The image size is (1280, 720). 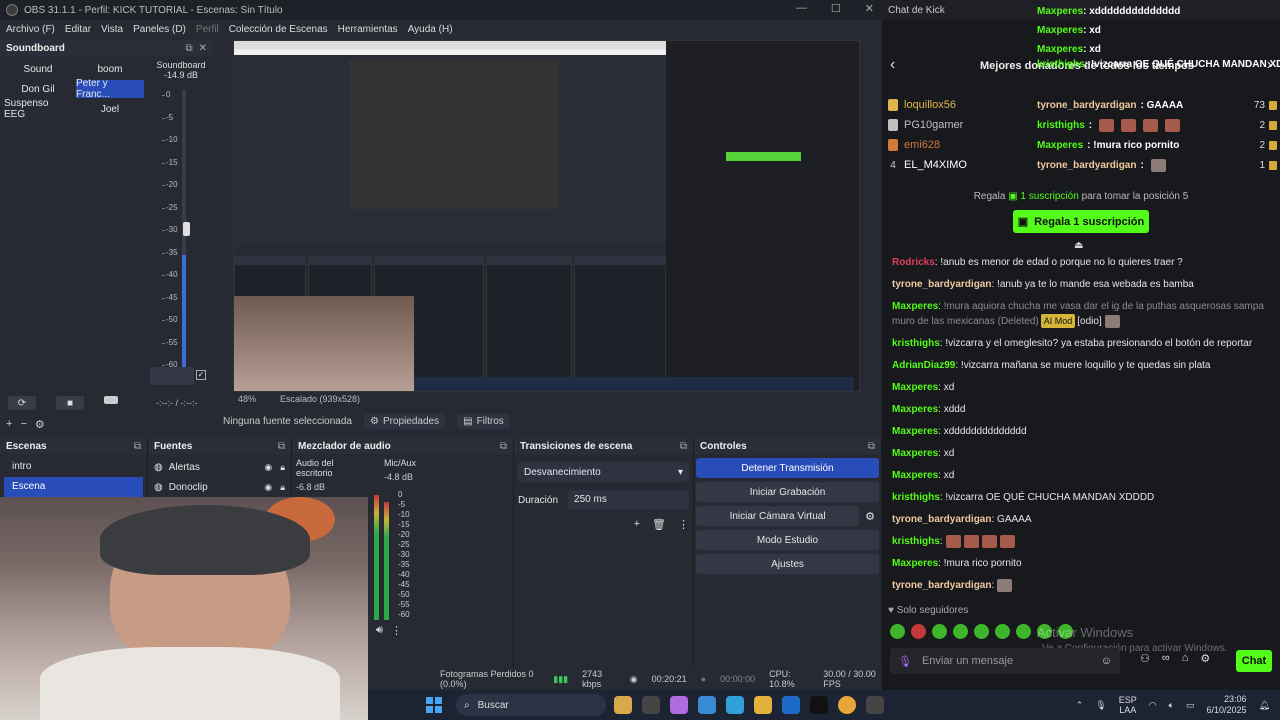 What do you see at coordinates (219, 487) in the screenshot?
I see `source-item-donoclip: ◍ Donoclip ◉ 🔒︎` at bounding box center [219, 487].